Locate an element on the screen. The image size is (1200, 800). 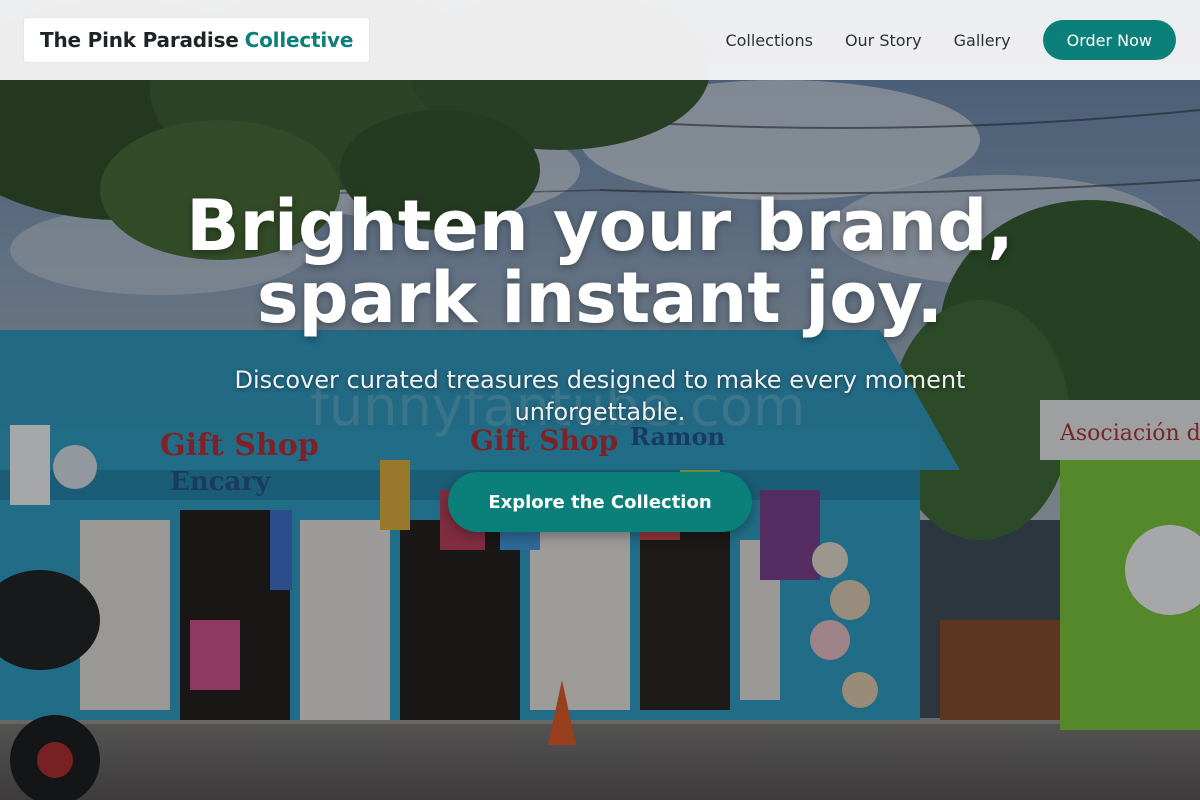
brand-name-main: The Pink Paradise is located at coordinates (139, 40).